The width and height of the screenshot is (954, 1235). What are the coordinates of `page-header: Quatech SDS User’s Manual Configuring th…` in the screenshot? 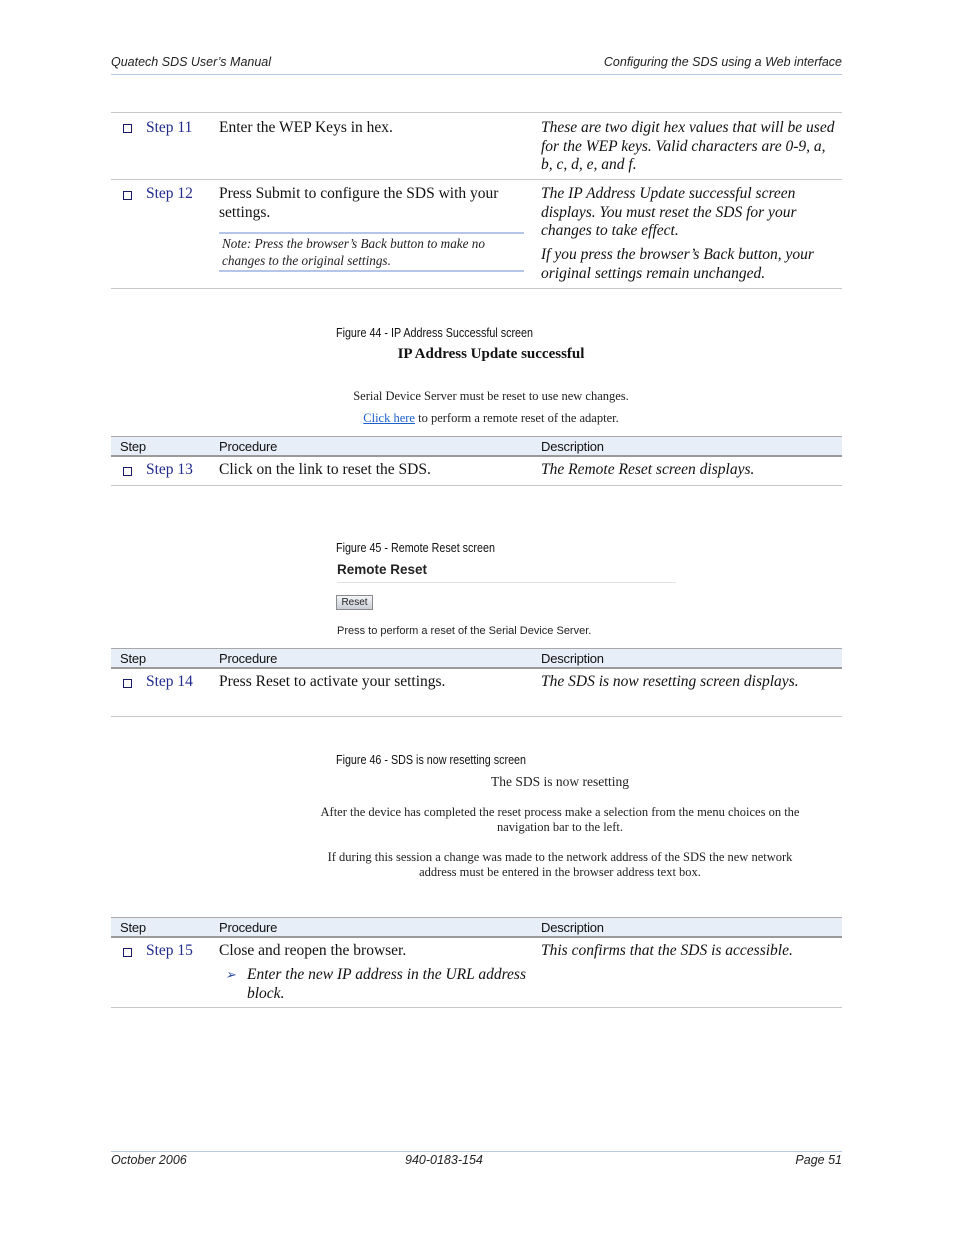 It's located at (476, 64).